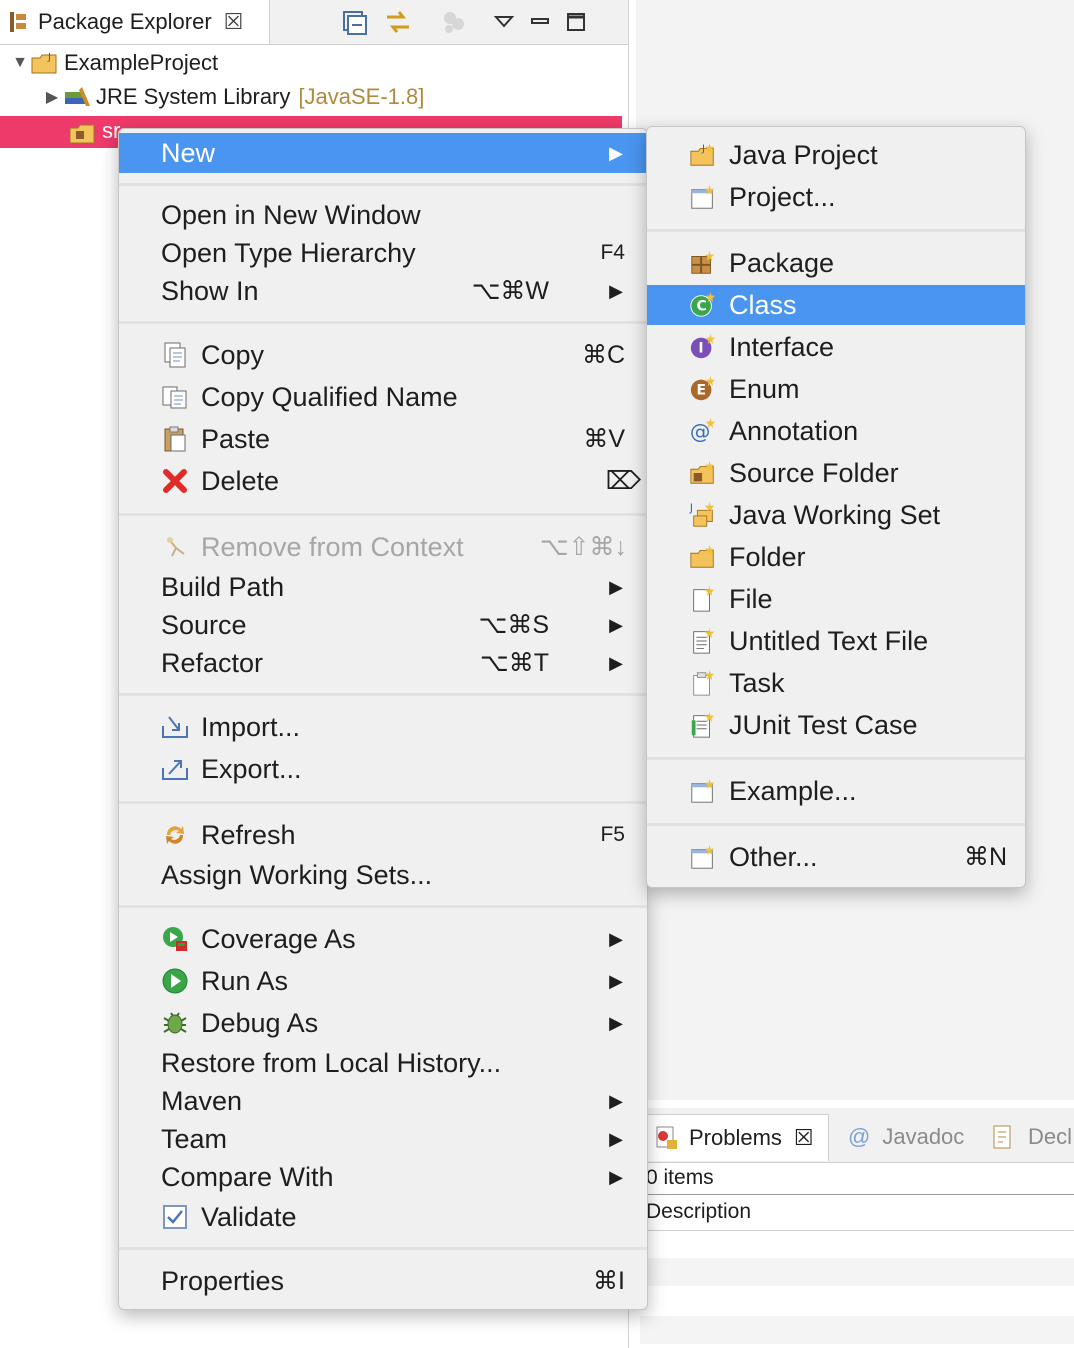 The width and height of the screenshot is (1074, 1348). Describe the element at coordinates (383, 481) in the screenshot. I see `menu-item-delete: Delete ⌦` at that location.